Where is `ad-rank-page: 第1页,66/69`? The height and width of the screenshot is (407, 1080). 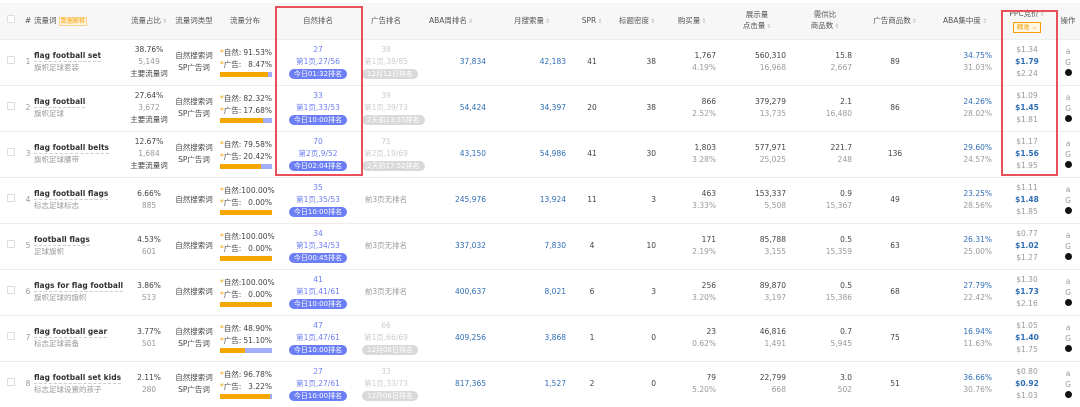 ad-rank-page: 第1页,66/69 is located at coordinates (386, 337).